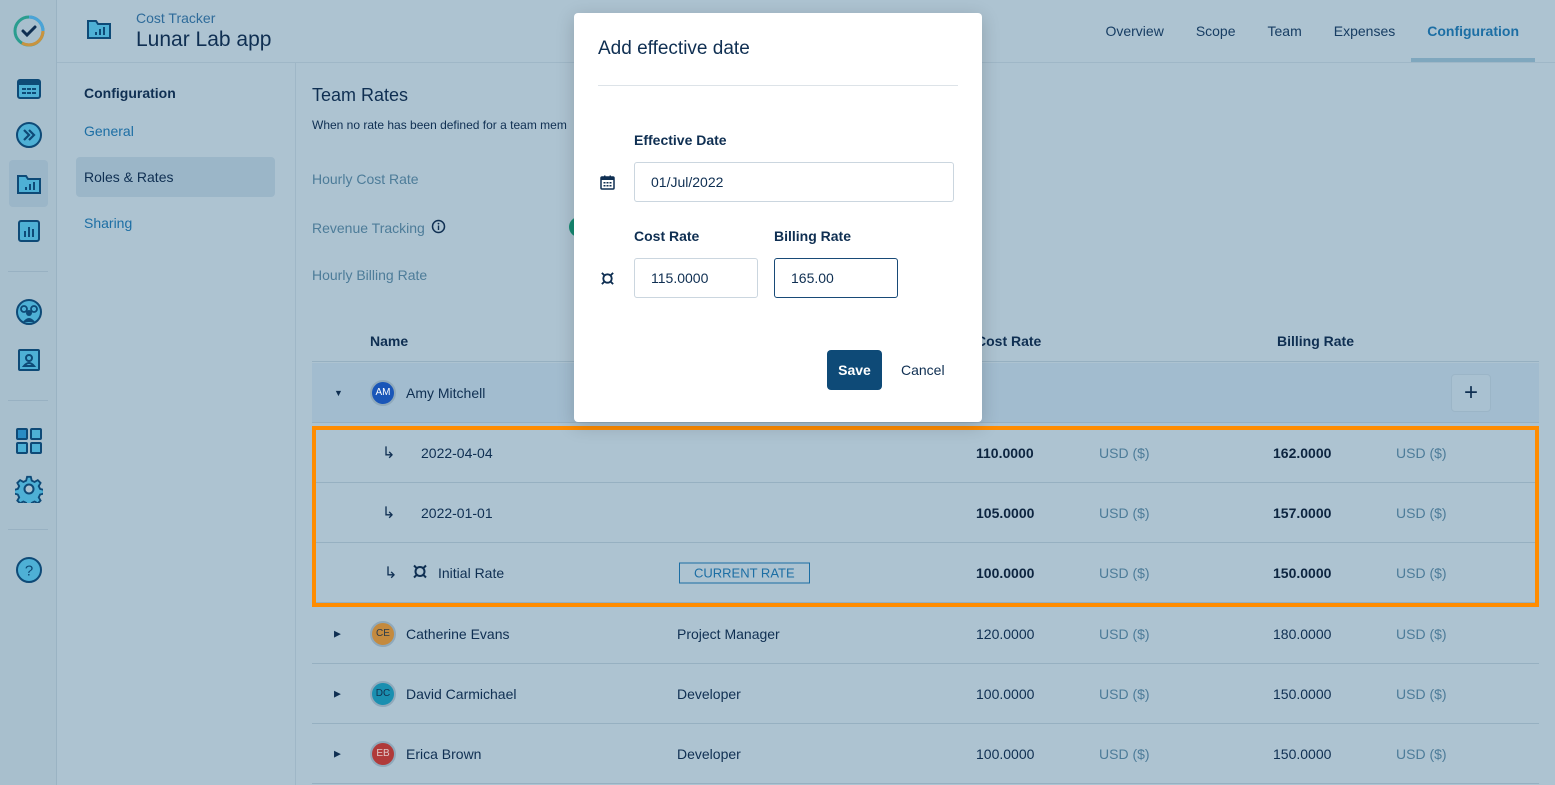 This screenshot has height=785, width=1555. What do you see at coordinates (28, 31) in the screenshot?
I see `app-logo-icon` at bounding box center [28, 31].